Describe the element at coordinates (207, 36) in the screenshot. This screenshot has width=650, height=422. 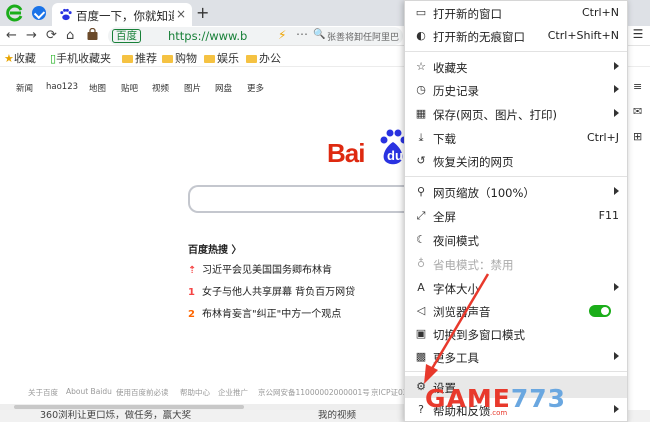
I see `url-text: https://www.b` at that location.